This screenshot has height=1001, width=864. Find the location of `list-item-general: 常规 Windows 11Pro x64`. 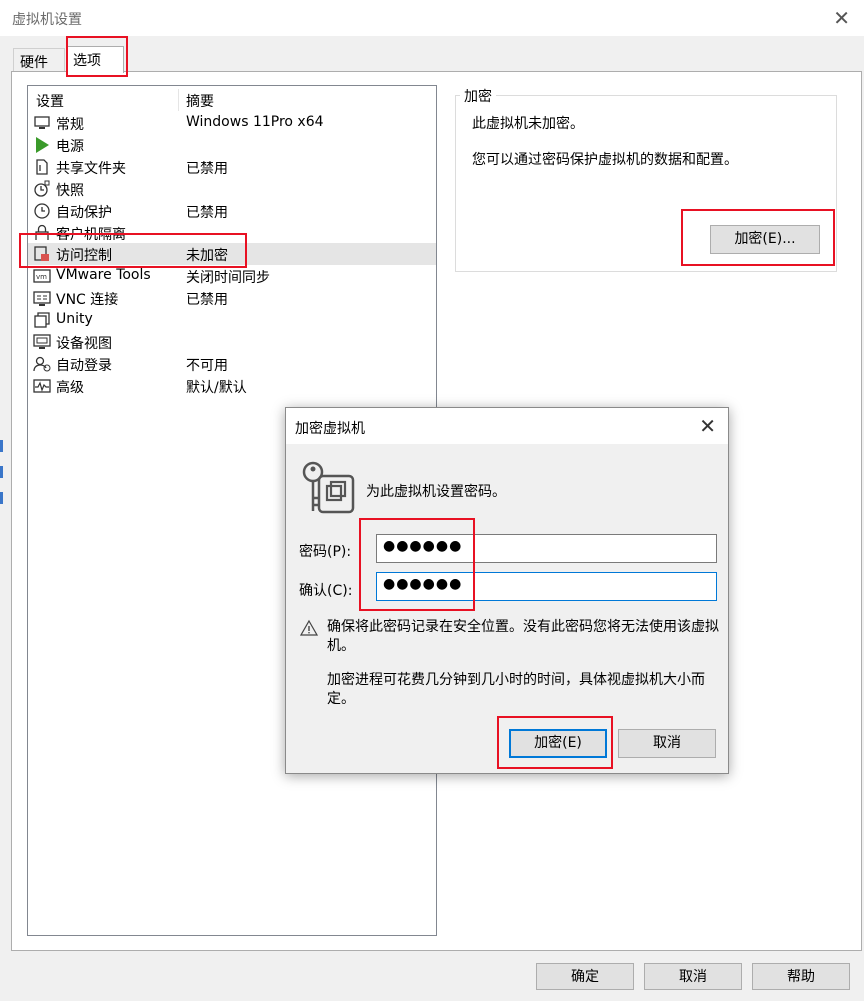

list-item-general: 常规 Windows 11Pro x64 is located at coordinates (232, 123).